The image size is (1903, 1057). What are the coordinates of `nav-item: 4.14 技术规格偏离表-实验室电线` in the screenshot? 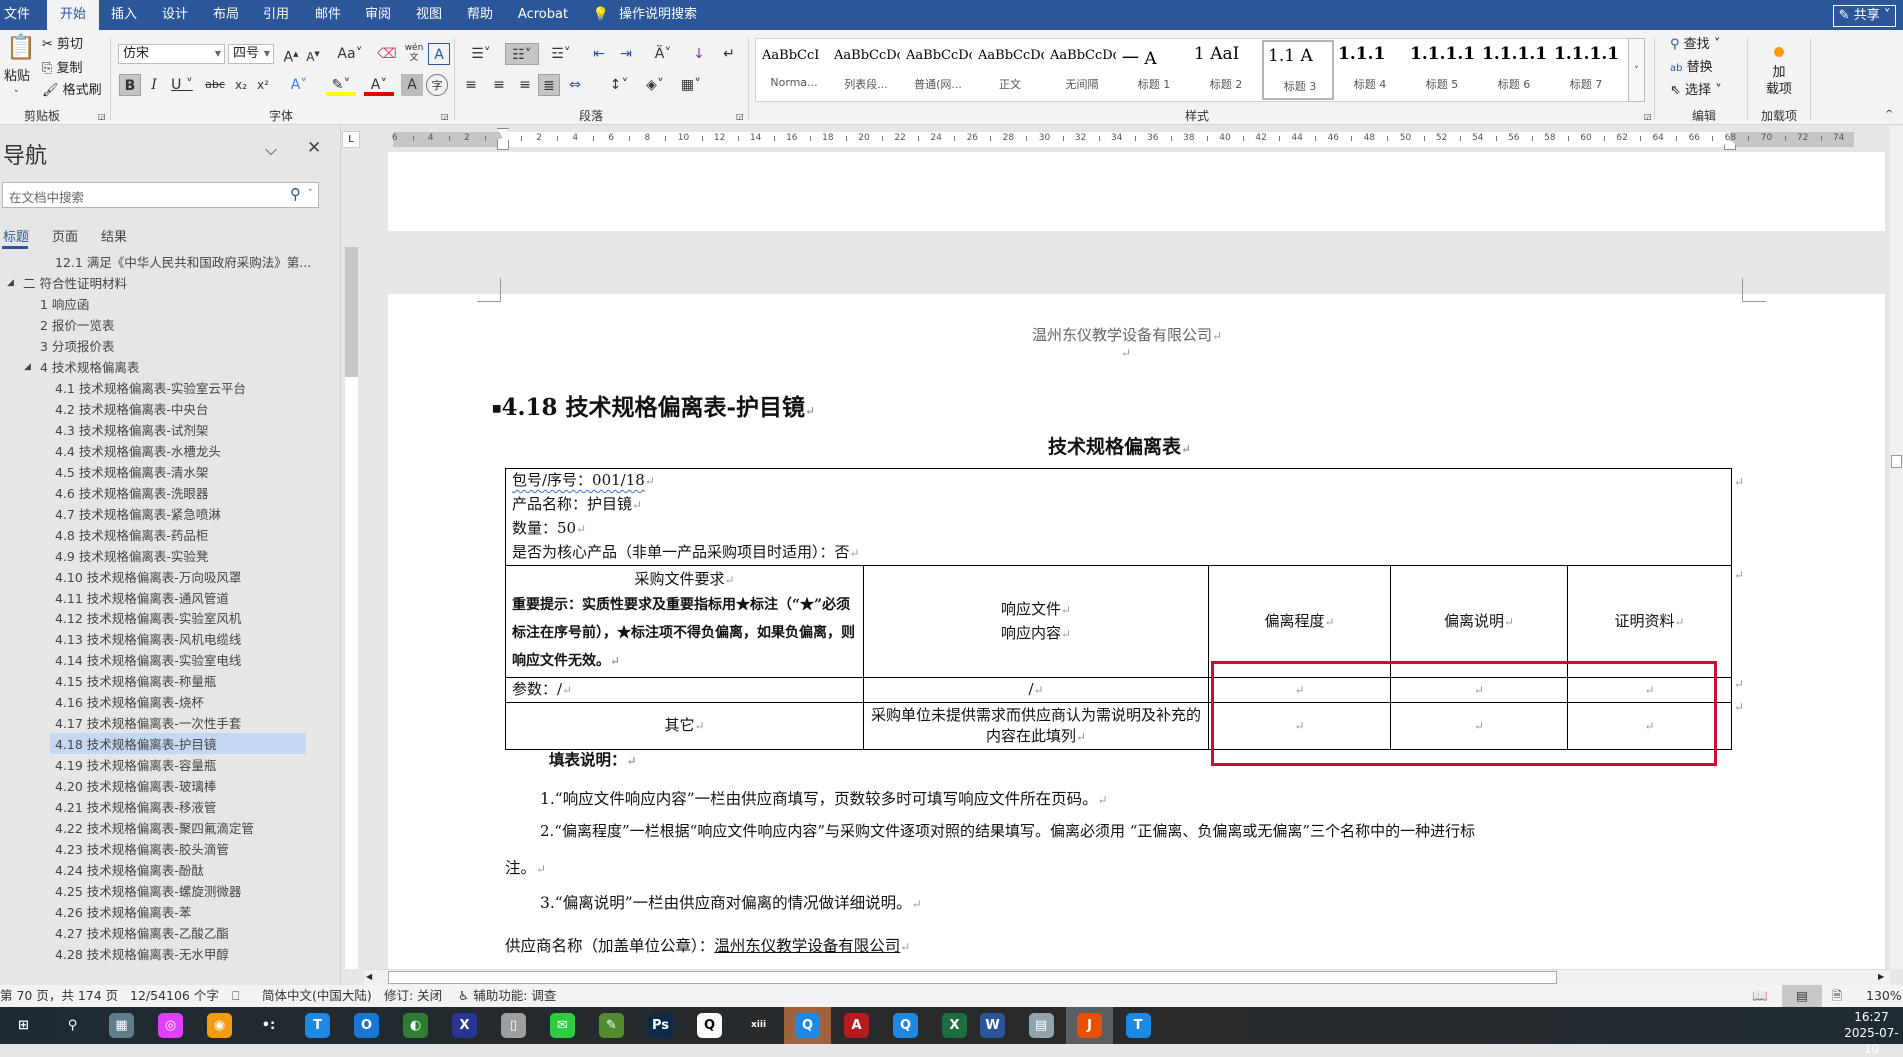 It's located at (148, 660).